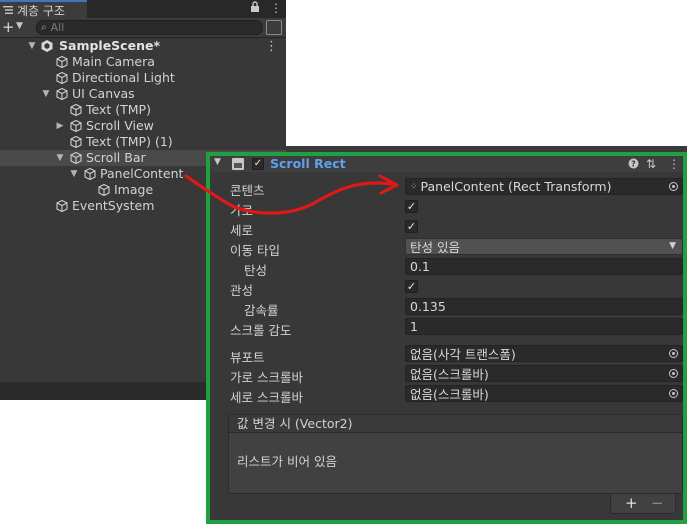 This screenshot has width=687, height=524. Describe the element at coordinates (449, 394) in the screenshot. I see `vertical-scrollbar-value: 없음(스크롤바)` at that location.